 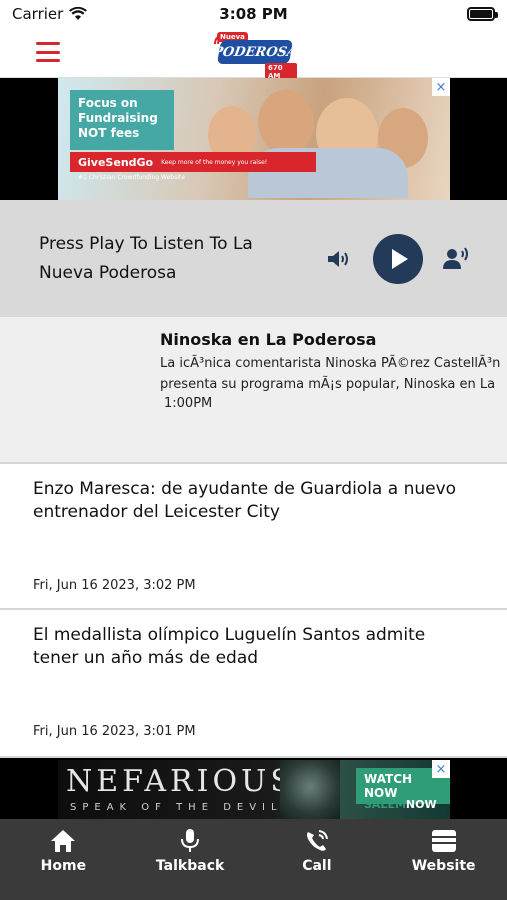 I want to click on show-time: 1:00PM, so click(x=188, y=403).